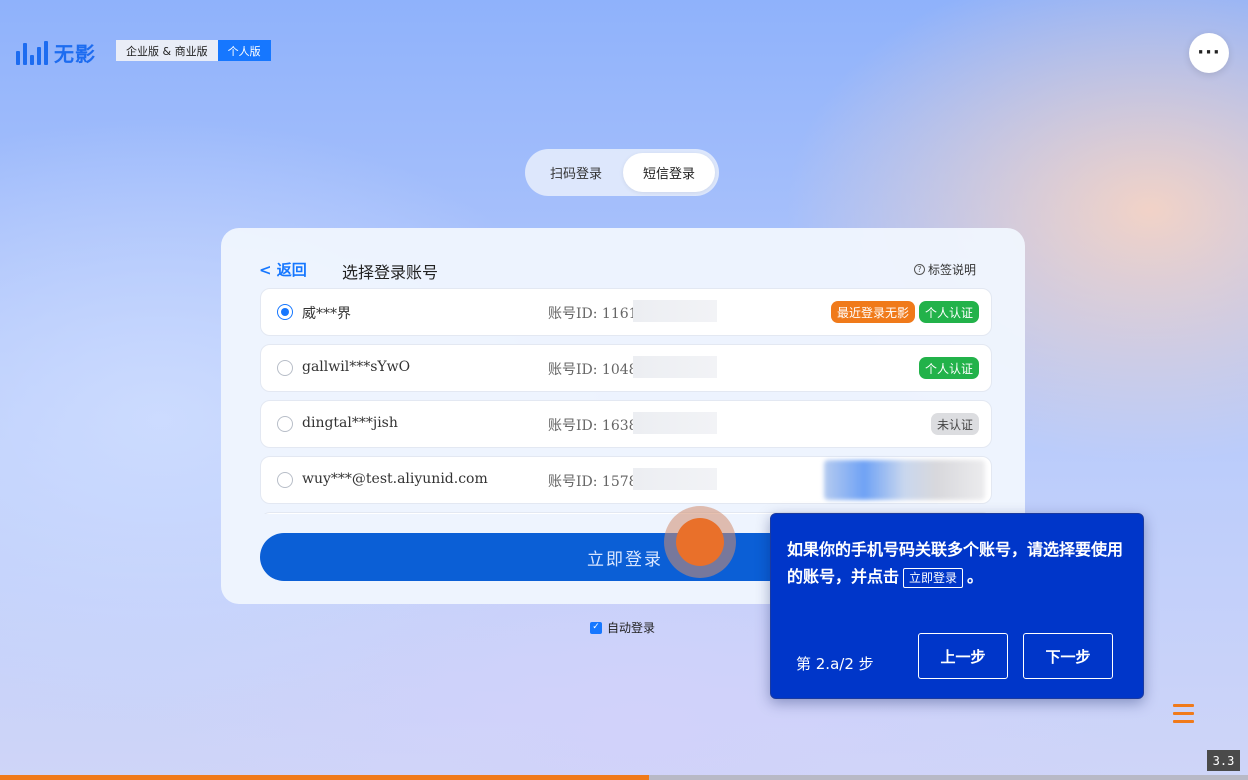  I want to click on more-icon: ···, so click(1209, 52).